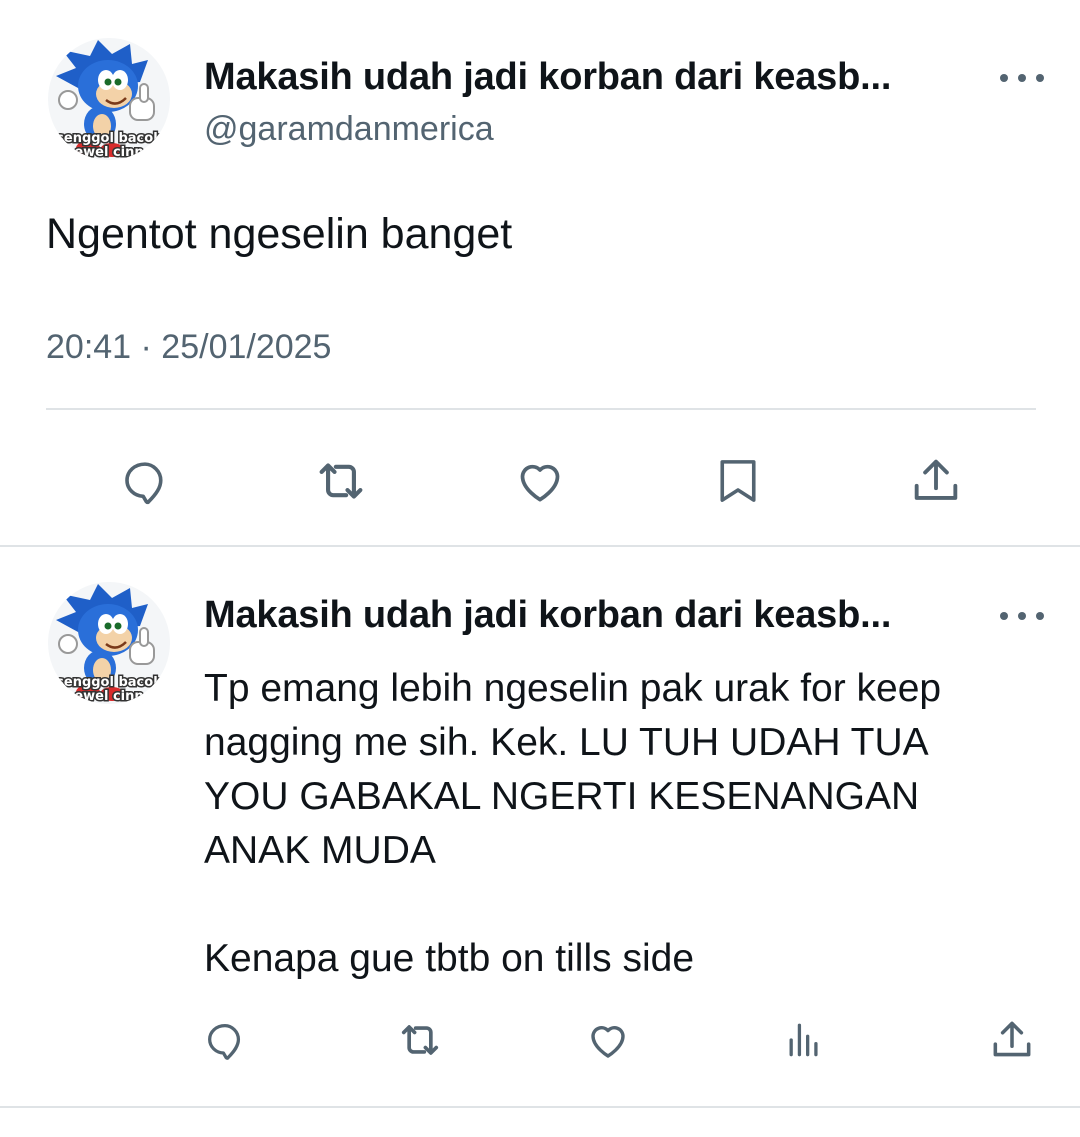  Describe the element at coordinates (540, 1107) in the screenshot. I see `bottom-divider` at that location.